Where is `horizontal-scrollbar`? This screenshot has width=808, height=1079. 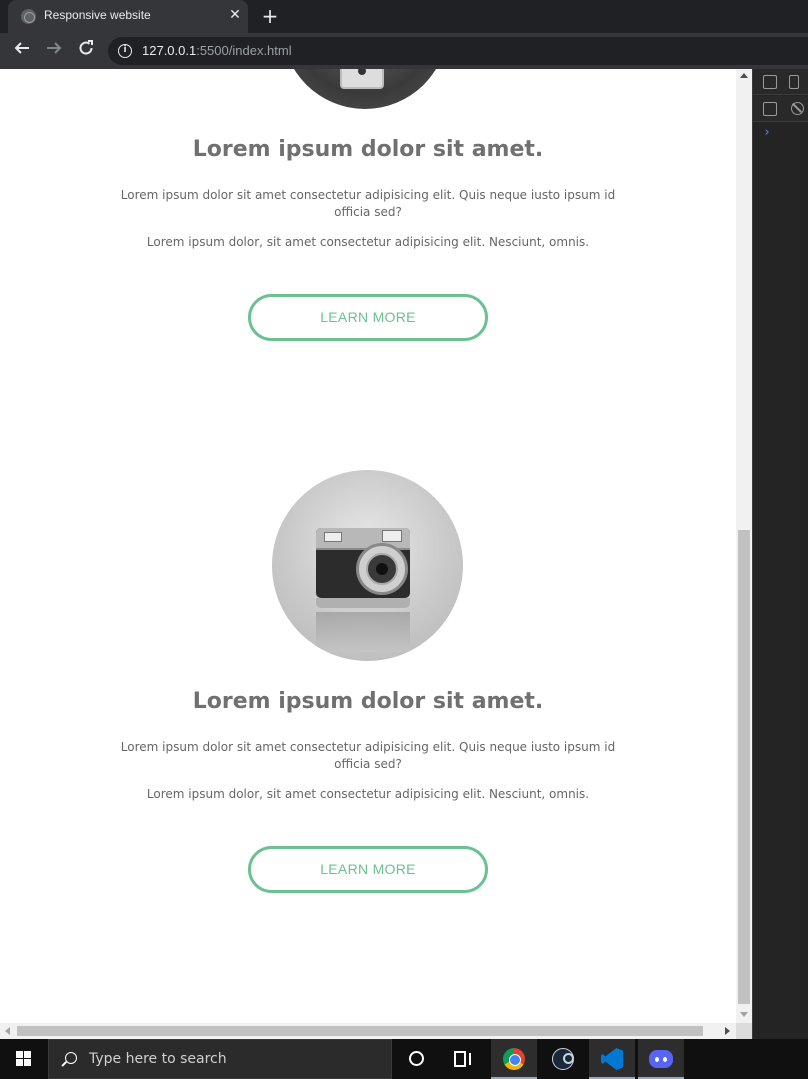 horizontal-scrollbar is located at coordinates (368, 1031).